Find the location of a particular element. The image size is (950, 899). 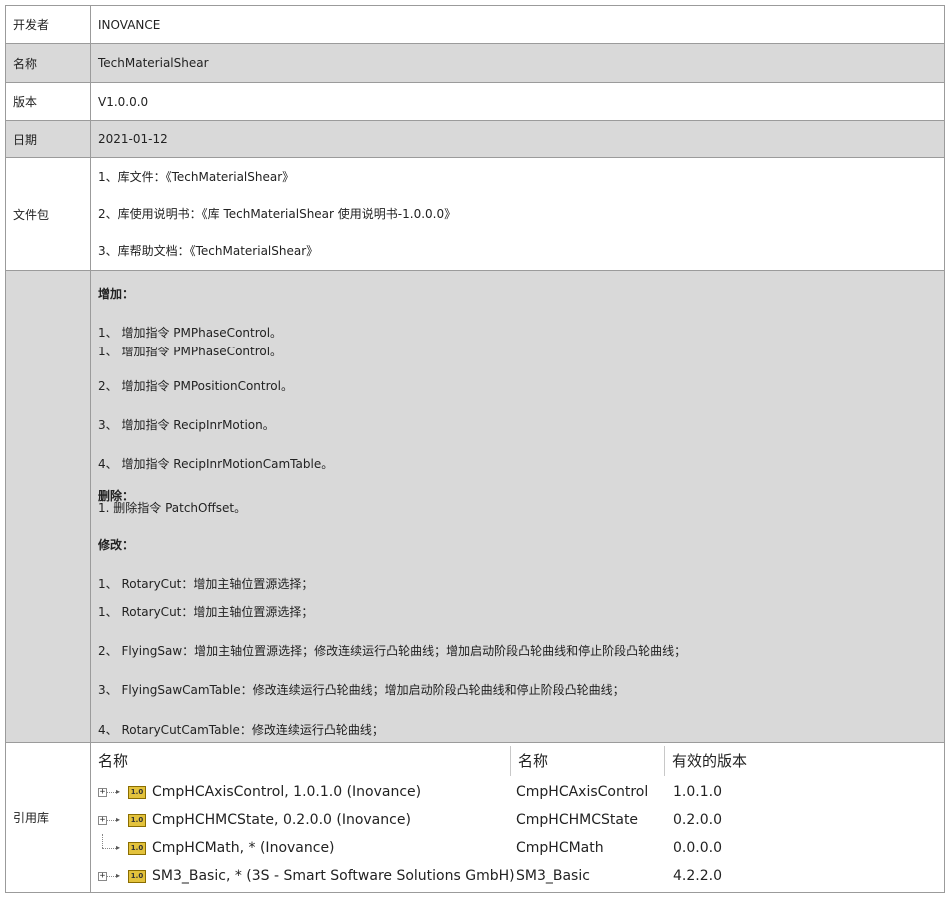

version-value: V1.0.0.0 is located at coordinates (517, 101).